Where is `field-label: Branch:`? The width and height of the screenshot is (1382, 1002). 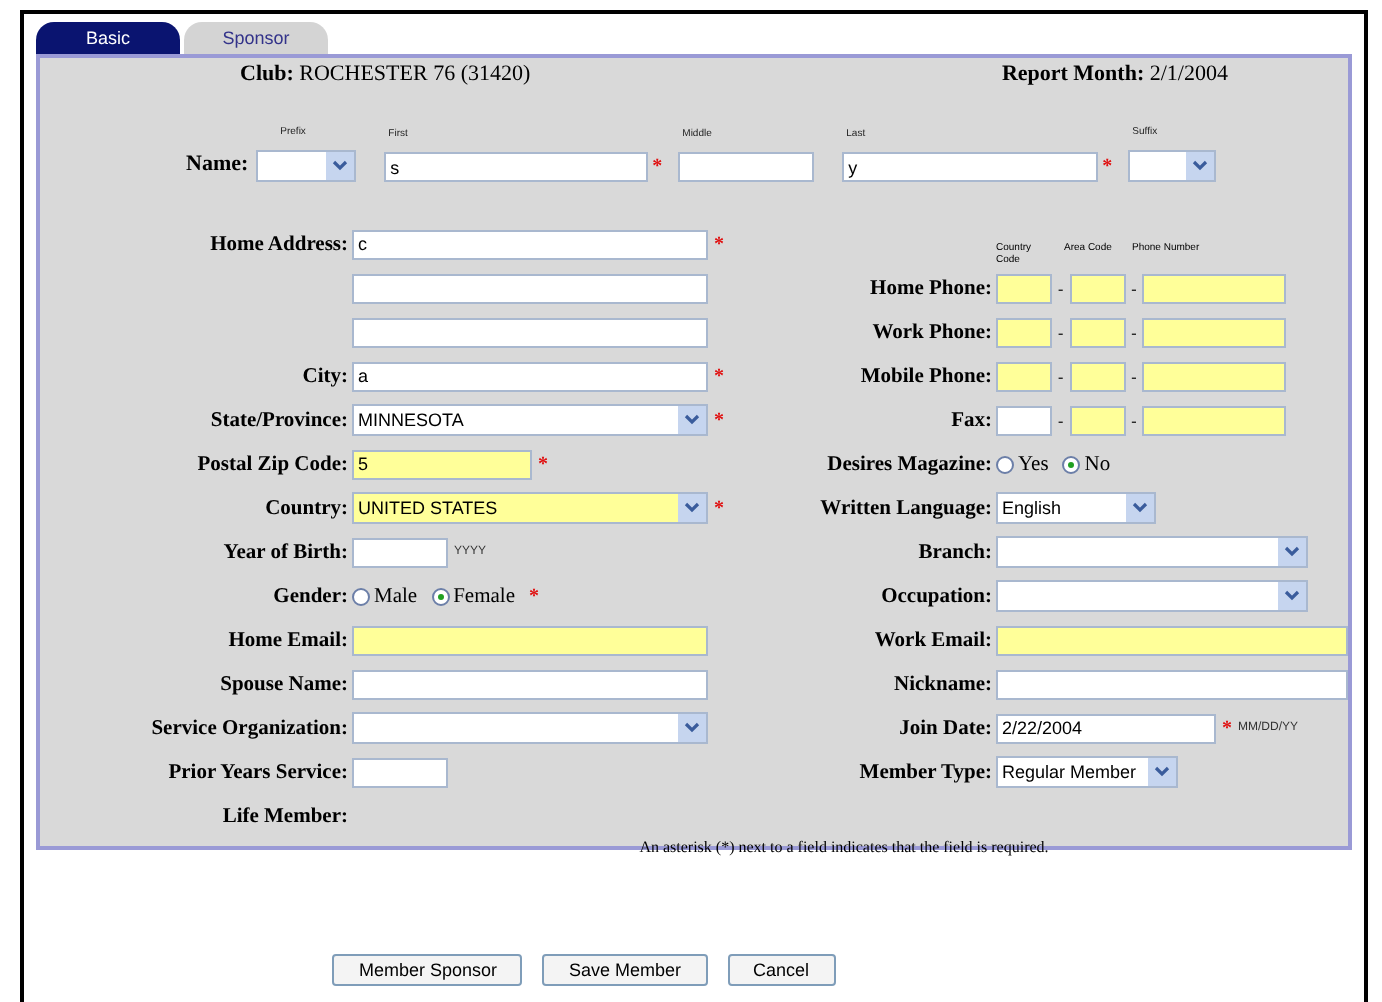 field-label: Branch: is located at coordinates (955, 552).